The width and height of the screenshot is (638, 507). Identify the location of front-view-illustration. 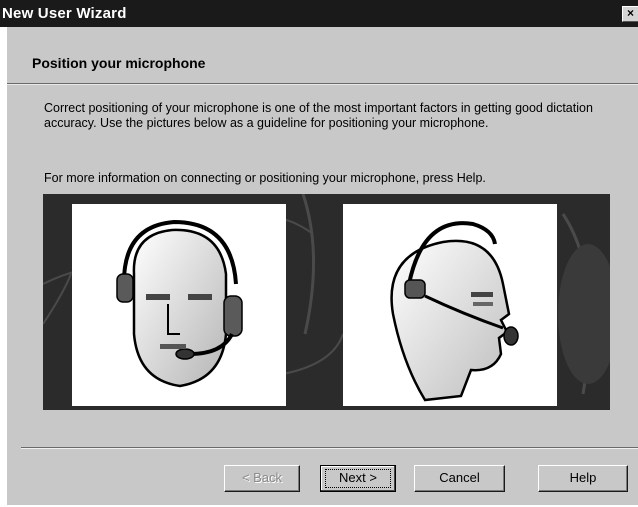
(179, 305).